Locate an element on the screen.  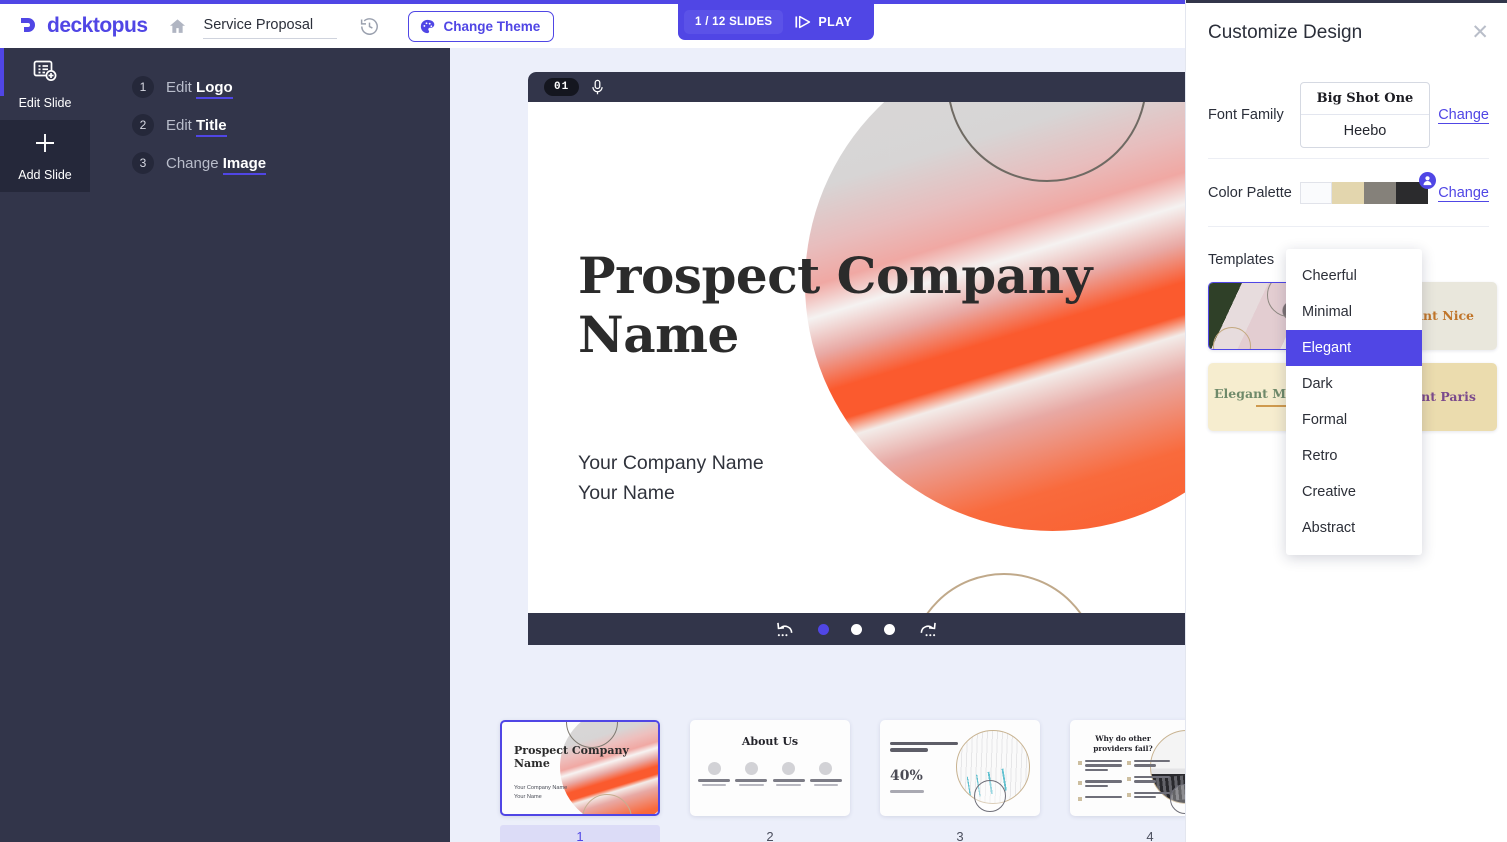
brand-logo: decktopus is located at coordinates (83, 26).